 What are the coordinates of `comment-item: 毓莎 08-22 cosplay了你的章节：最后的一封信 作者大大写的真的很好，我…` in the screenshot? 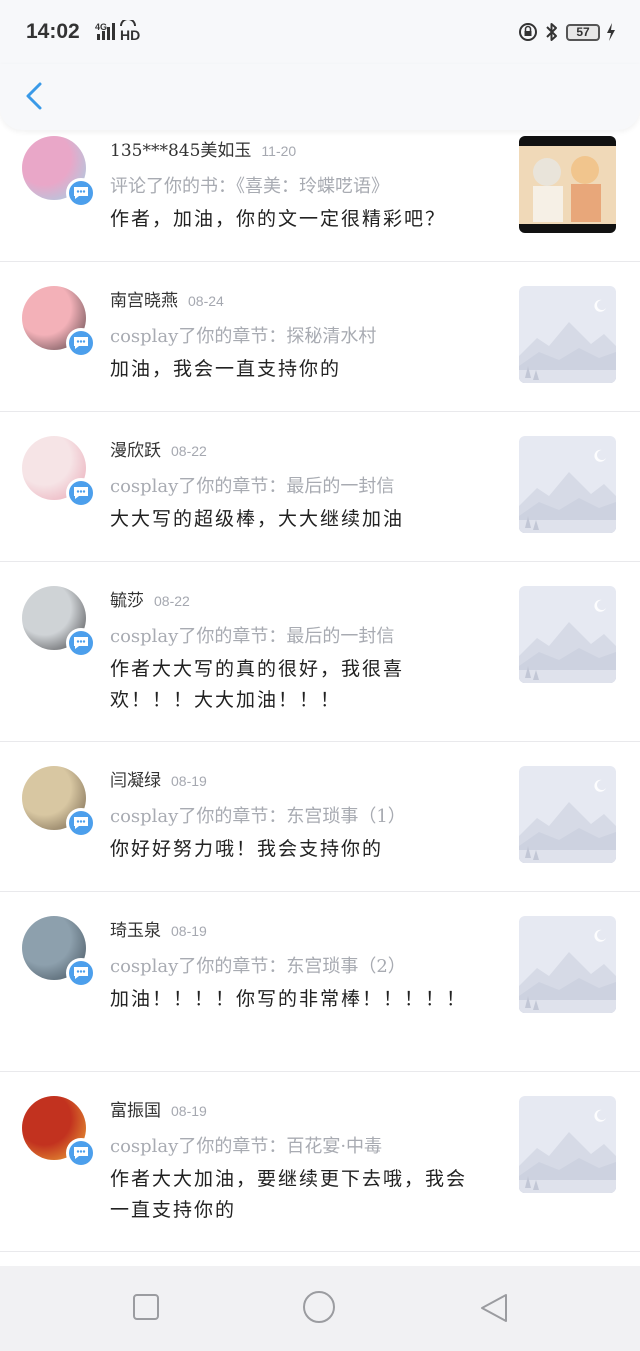 It's located at (320, 652).